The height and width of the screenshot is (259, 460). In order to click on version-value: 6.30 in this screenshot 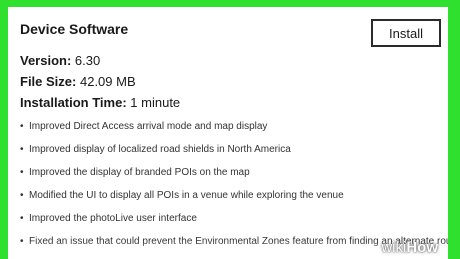, I will do `click(87, 60)`.